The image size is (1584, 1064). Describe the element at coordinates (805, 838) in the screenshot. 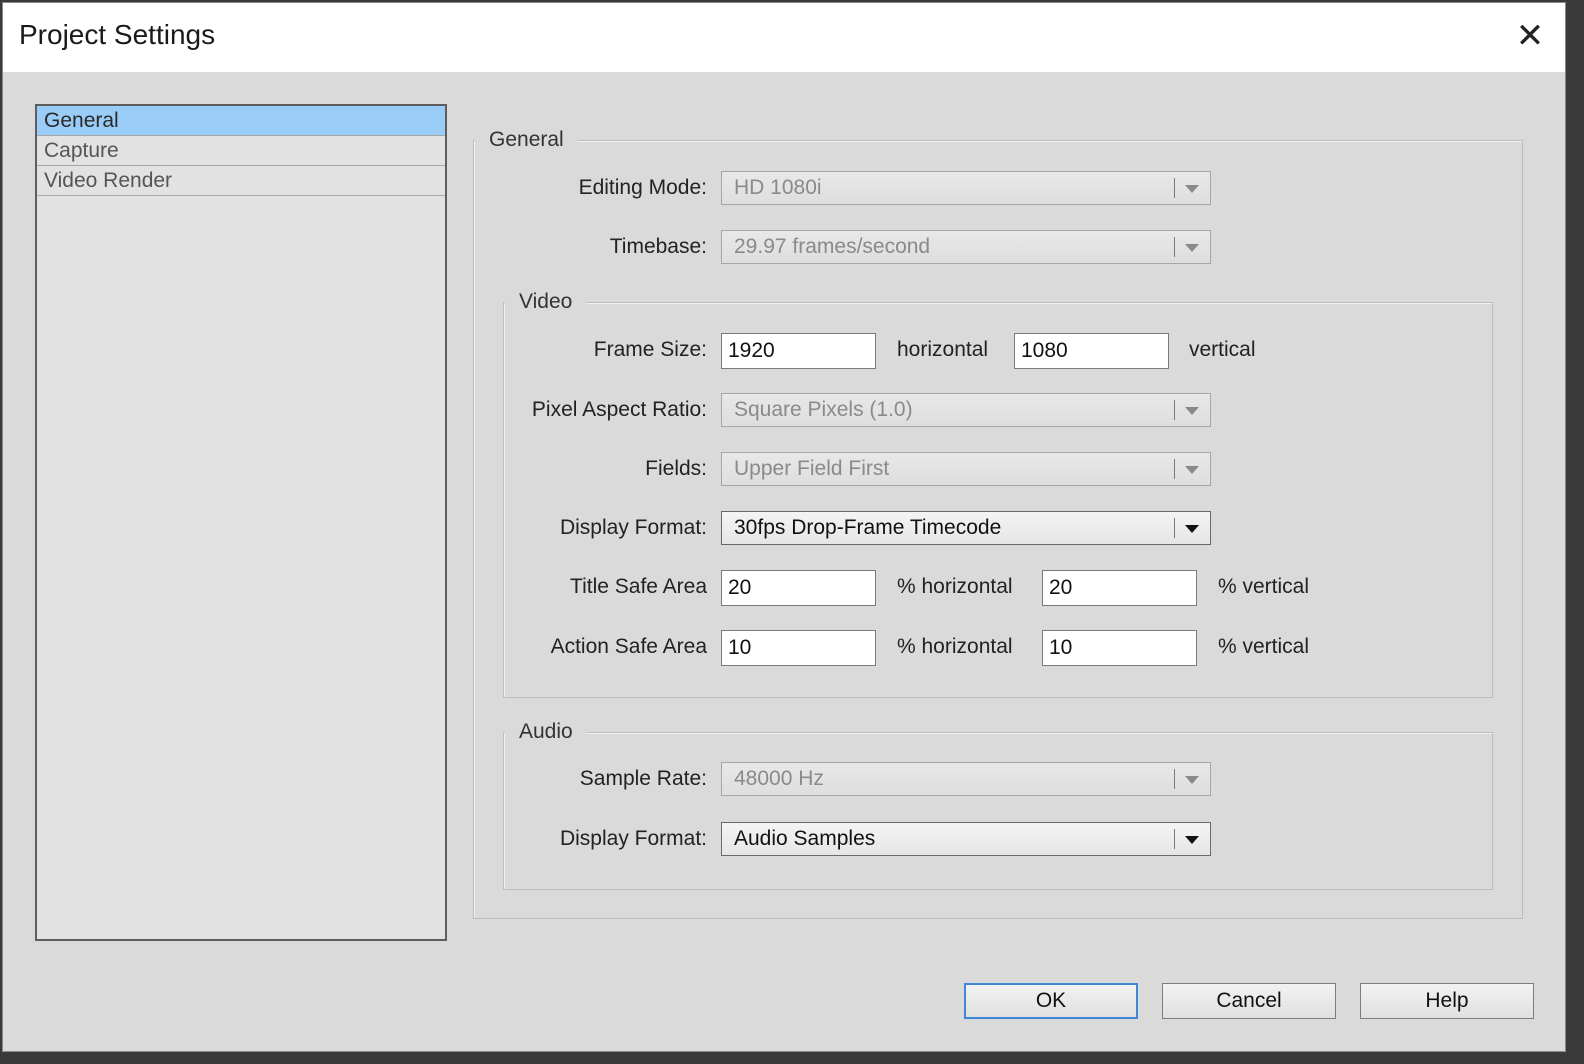

I see `audio-display-format-value: Audio Samples` at that location.